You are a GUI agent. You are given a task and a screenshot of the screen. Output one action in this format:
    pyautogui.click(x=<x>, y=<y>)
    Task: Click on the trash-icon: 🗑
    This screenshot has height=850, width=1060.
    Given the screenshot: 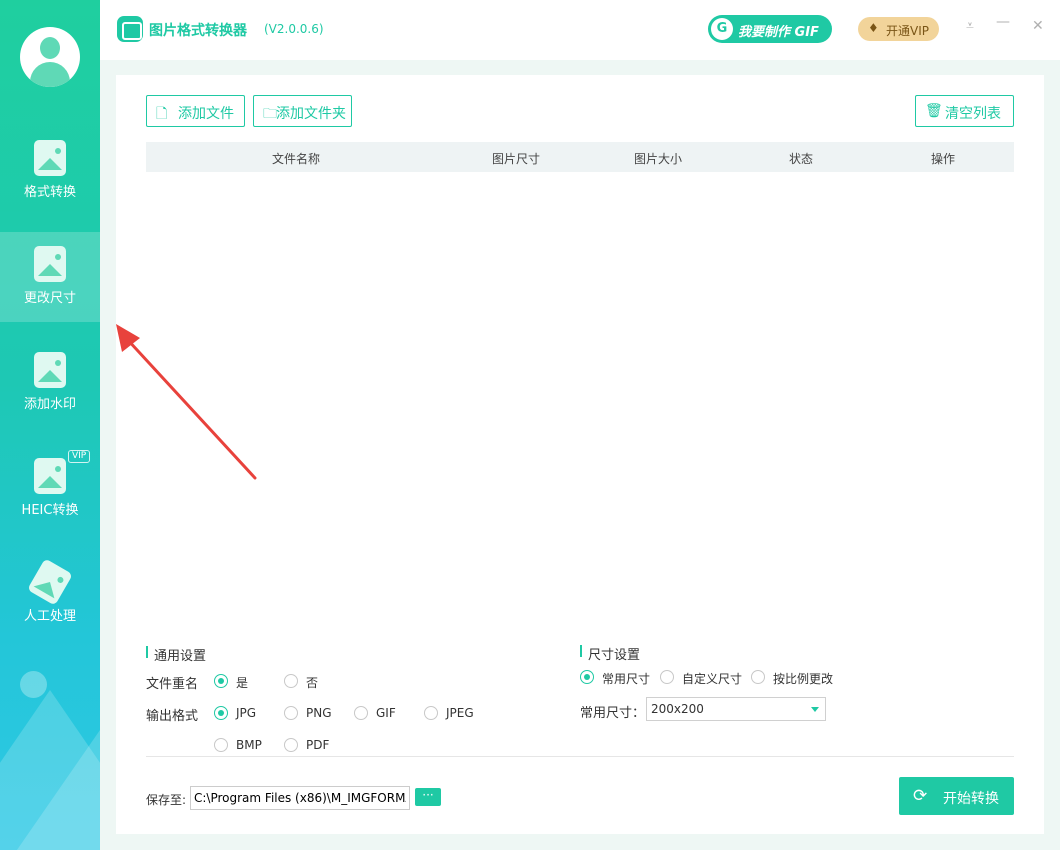 What is the action you would take?
    pyautogui.click(x=934, y=111)
    